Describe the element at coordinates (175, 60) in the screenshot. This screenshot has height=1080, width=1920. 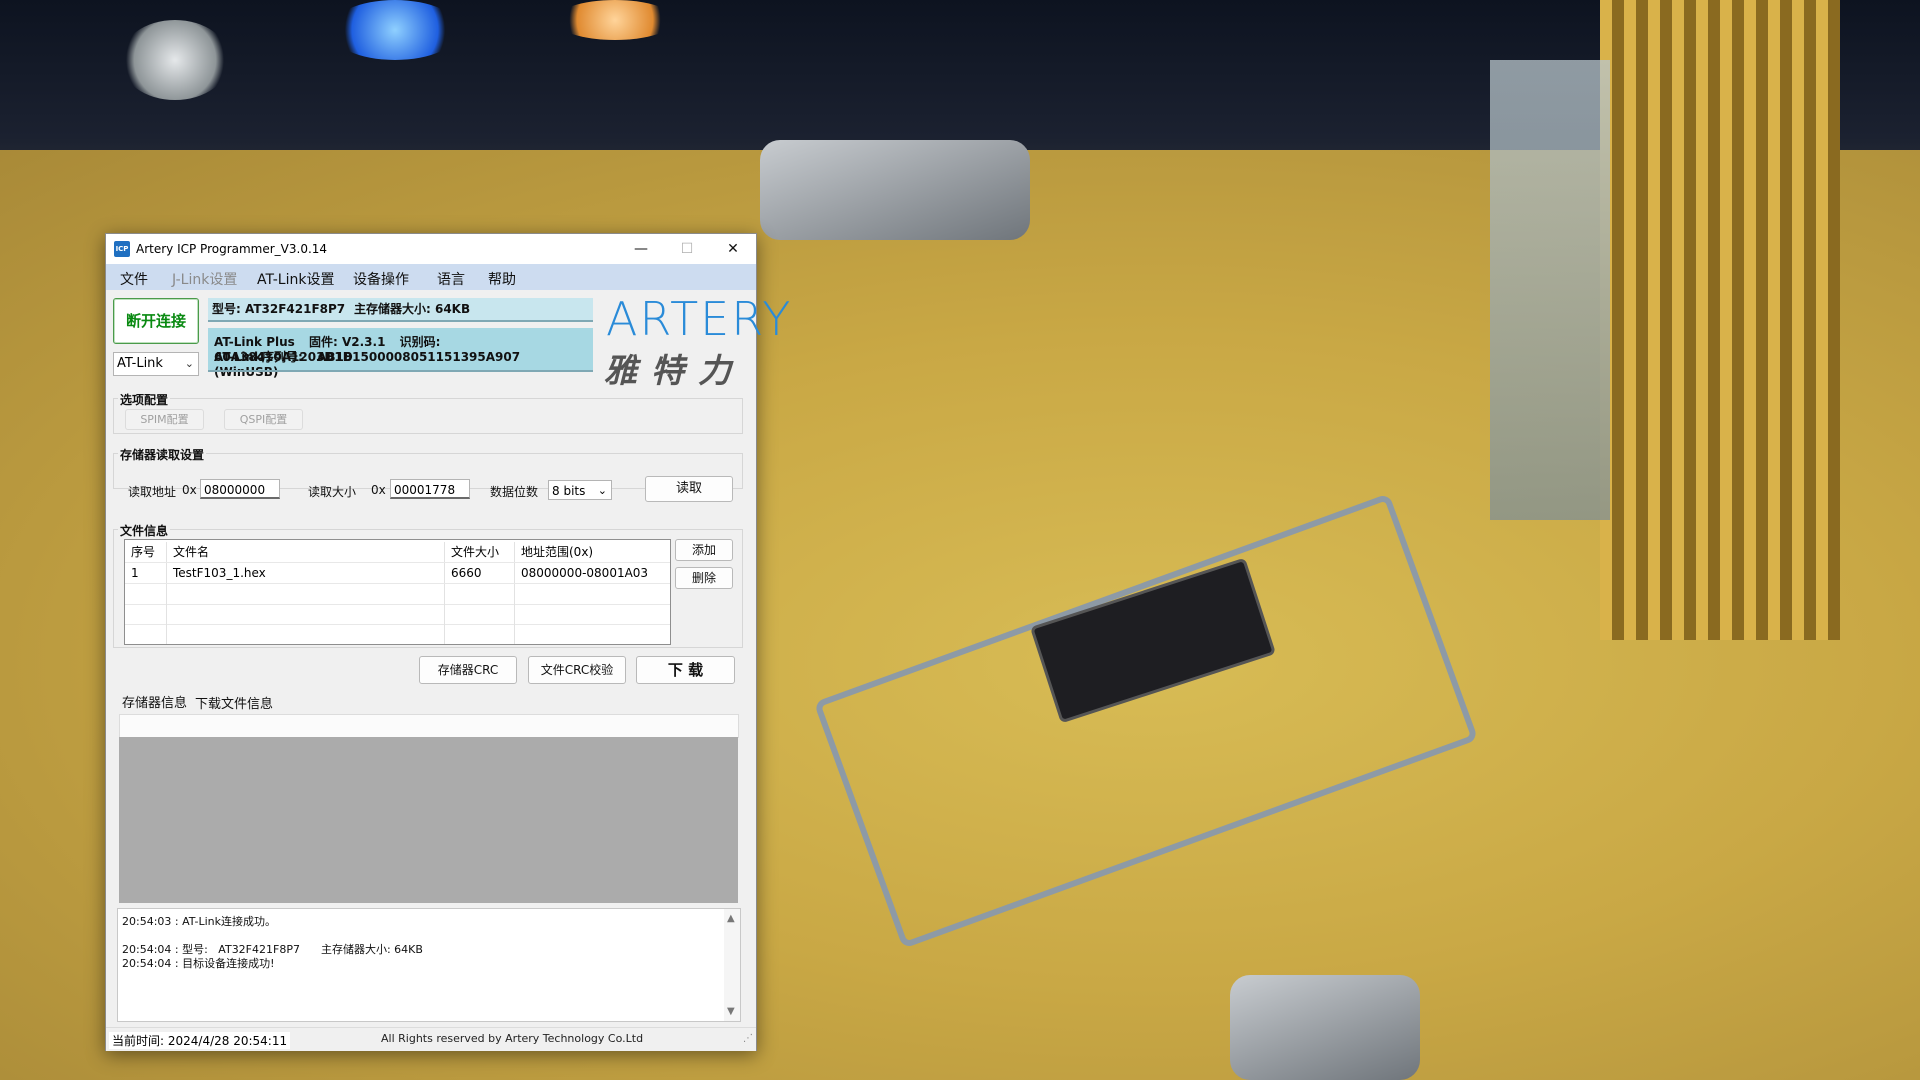
I see `white-led` at that location.